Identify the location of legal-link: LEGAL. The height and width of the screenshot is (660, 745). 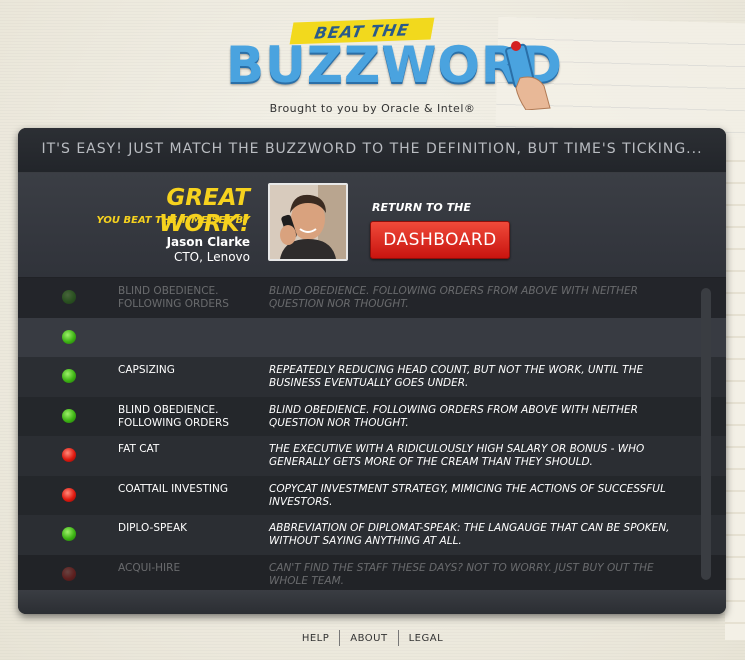
(426, 638).